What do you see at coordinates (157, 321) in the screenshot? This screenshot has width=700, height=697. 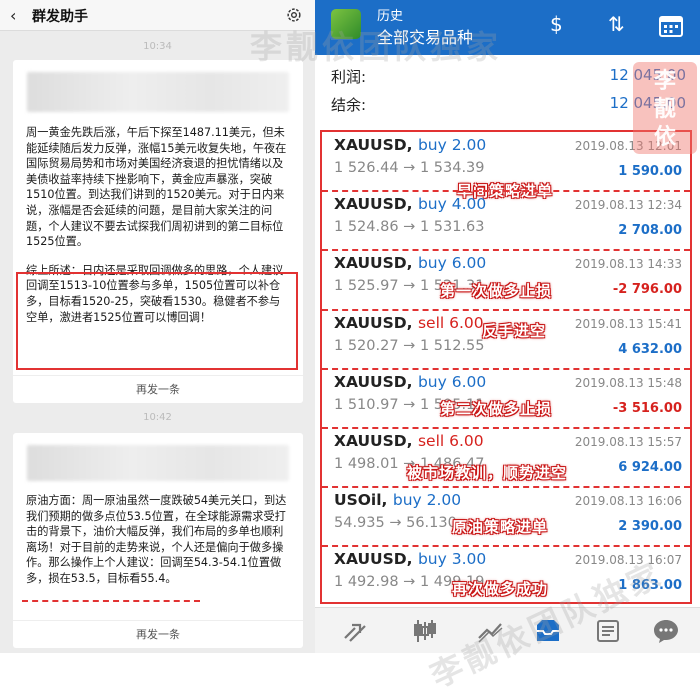 I see `highlight-box` at bounding box center [157, 321].